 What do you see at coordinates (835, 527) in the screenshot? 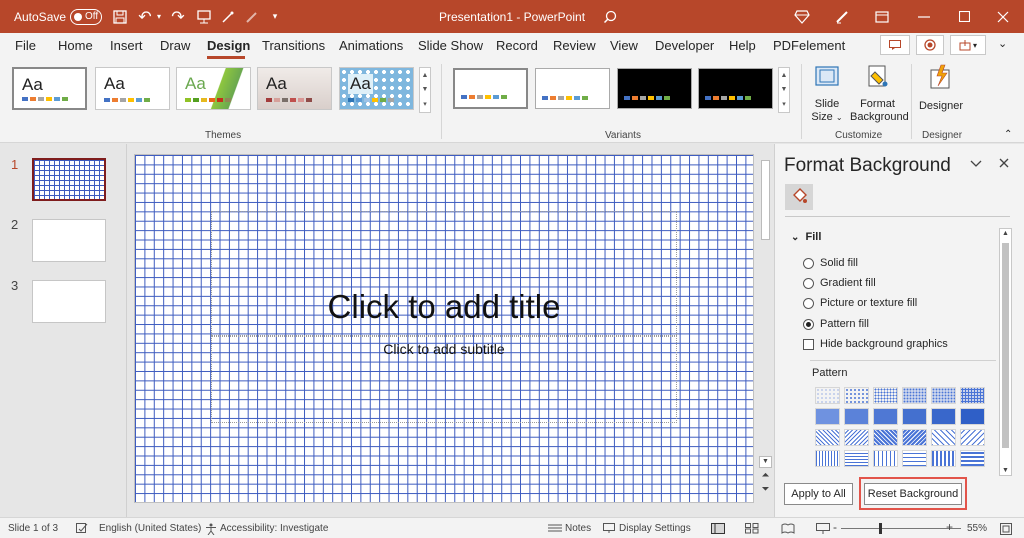
I see `zoom-out-button: -` at bounding box center [835, 527].